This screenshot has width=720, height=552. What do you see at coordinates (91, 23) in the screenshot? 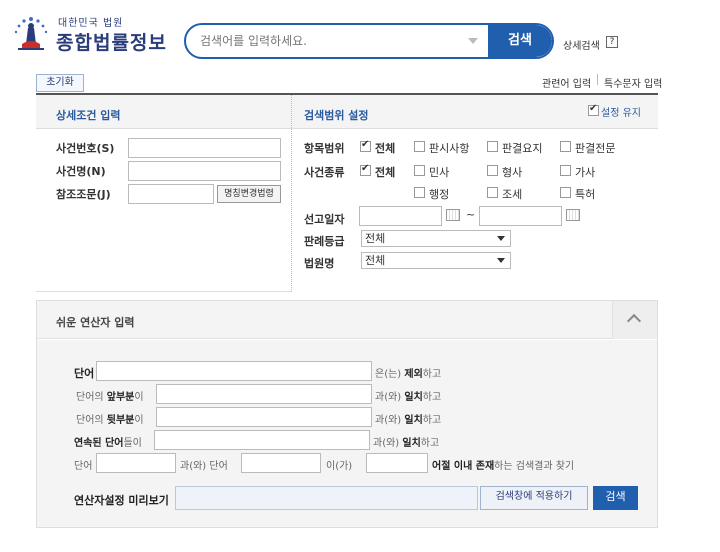
I see `logo-subtitle: 대한민국 법원` at bounding box center [91, 23].